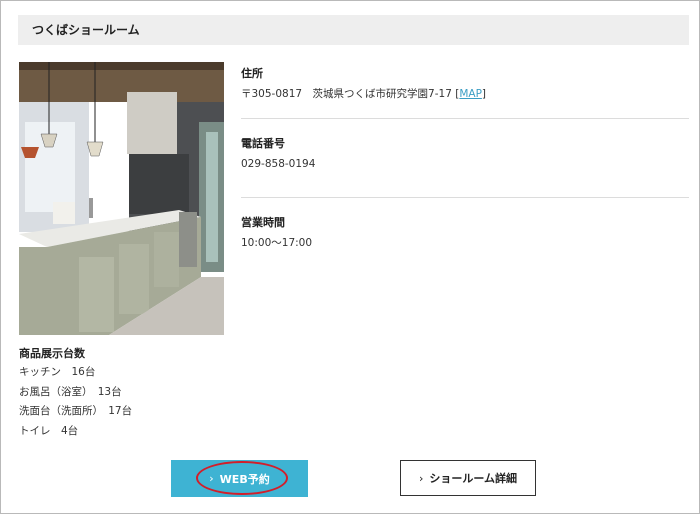 This screenshot has height=514, width=700. What do you see at coordinates (470, 94) in the screenshot?
I see `map-link: MAP` at bounding box center [470, 94].